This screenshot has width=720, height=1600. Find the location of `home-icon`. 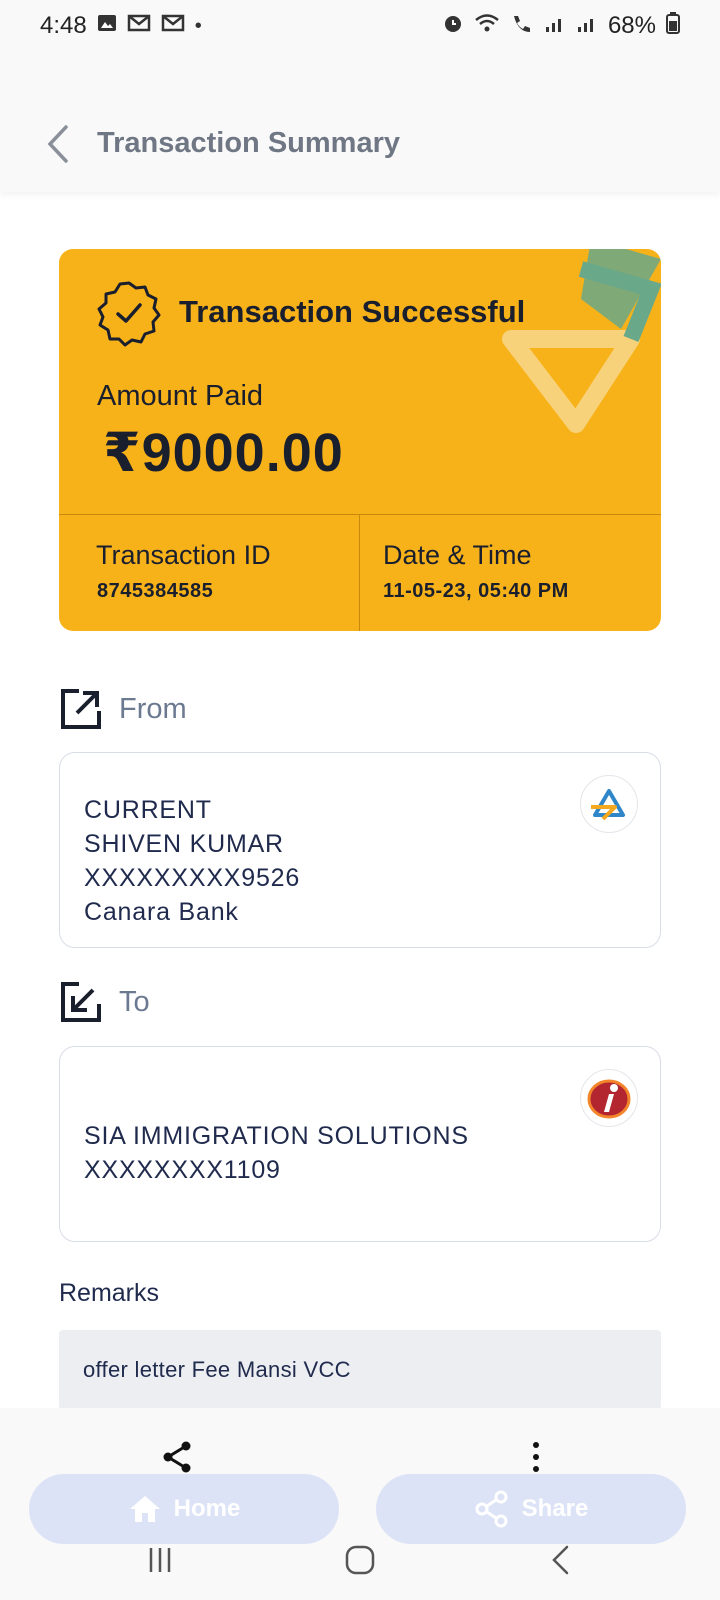

home-icon is located at coordinates (144, 1509).